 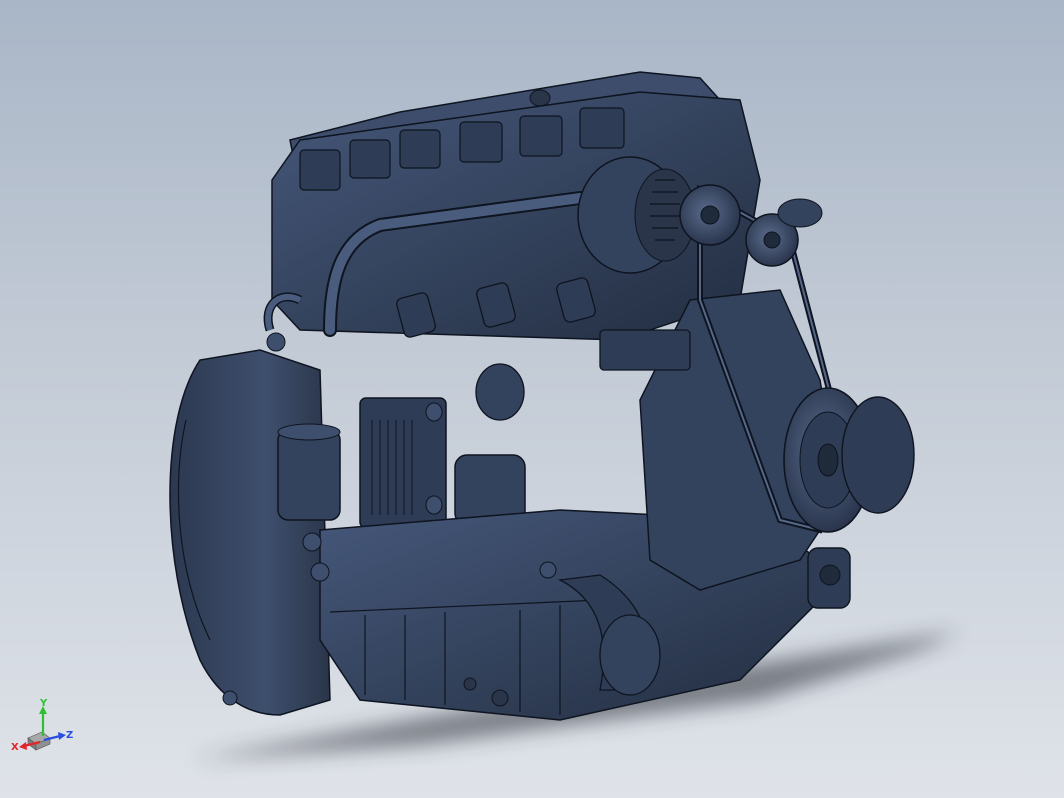 I want to click on oil-filter, so click(x=309, y=475).